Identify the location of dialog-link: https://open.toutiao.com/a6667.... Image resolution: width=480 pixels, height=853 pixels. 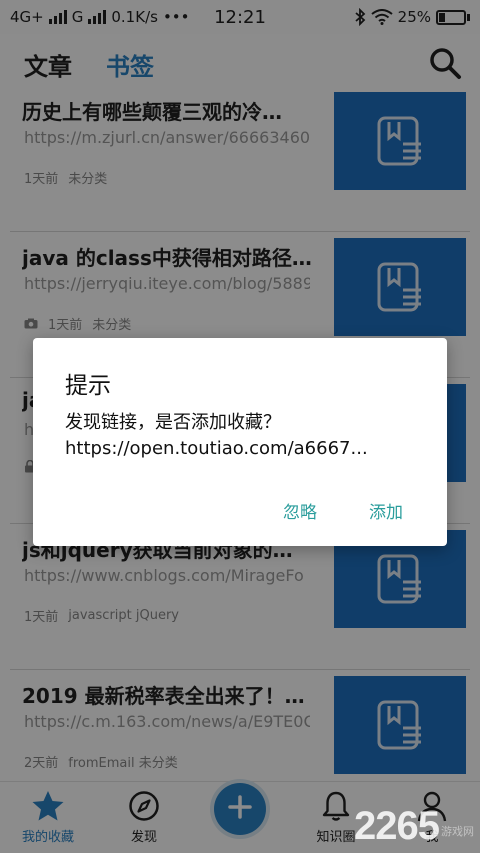
(216, 448).